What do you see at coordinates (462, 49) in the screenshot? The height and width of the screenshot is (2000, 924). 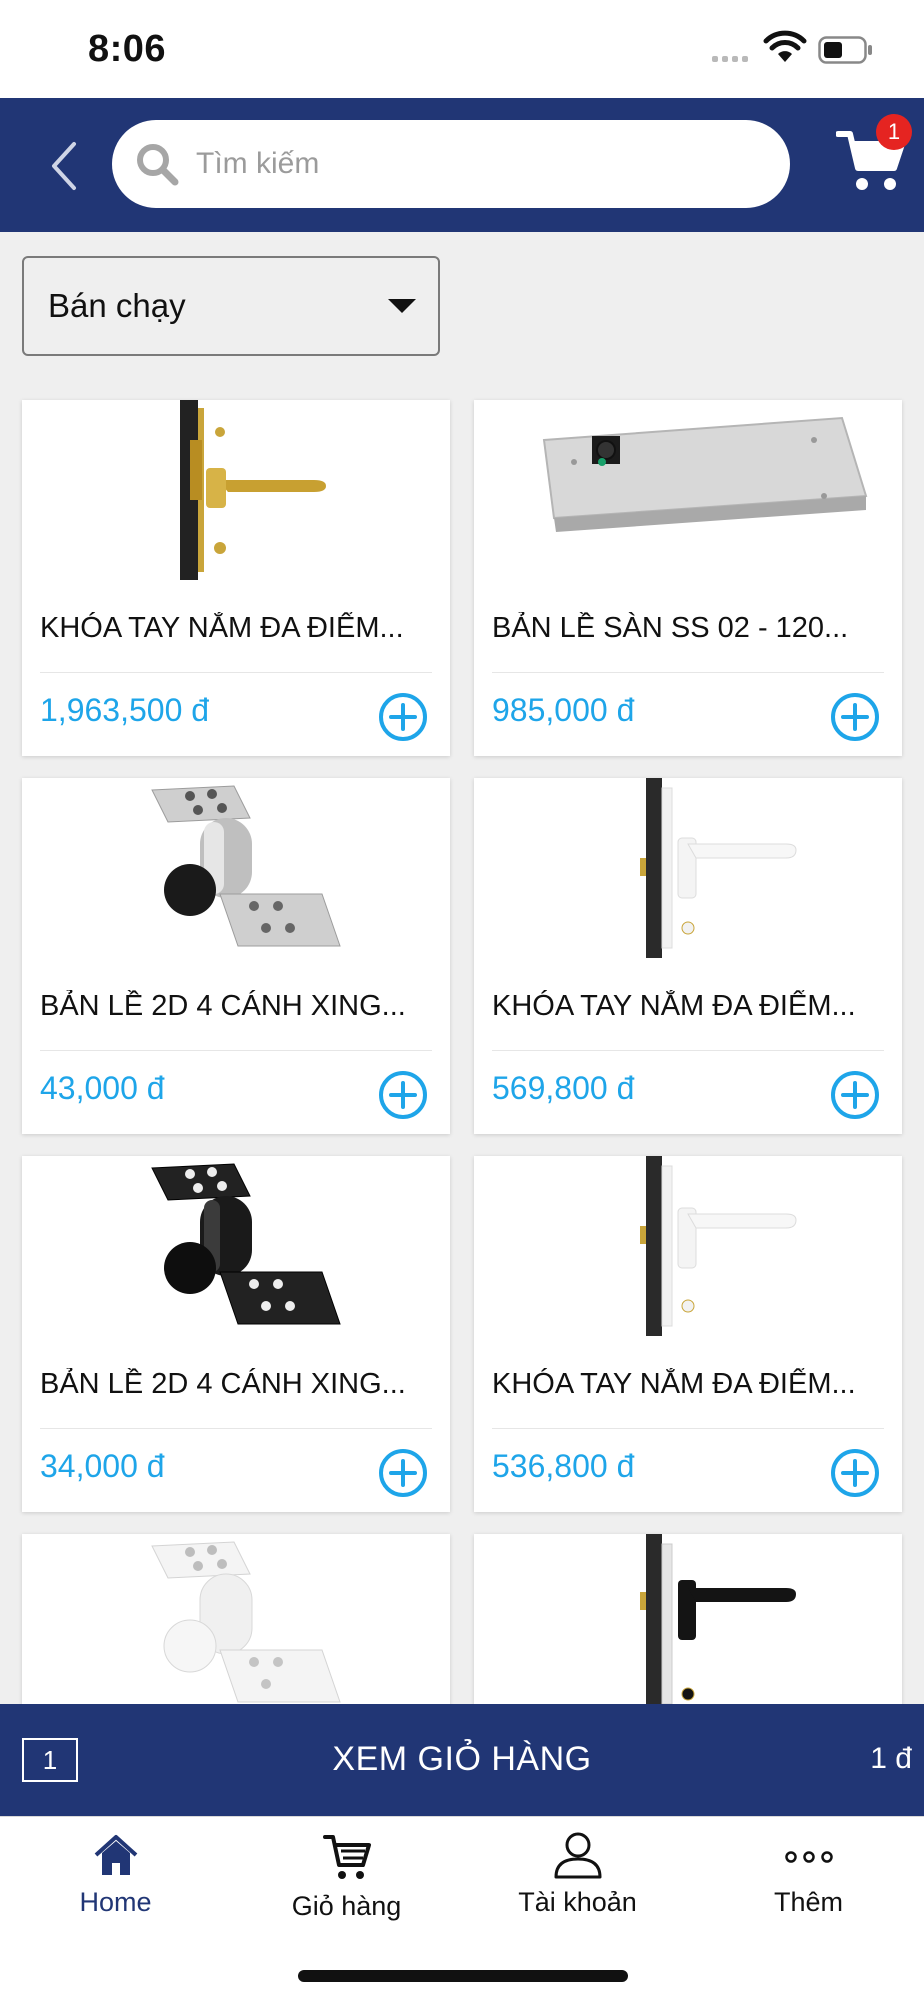 I see `status-bar: 8:06` at bounding box center [462, 49].